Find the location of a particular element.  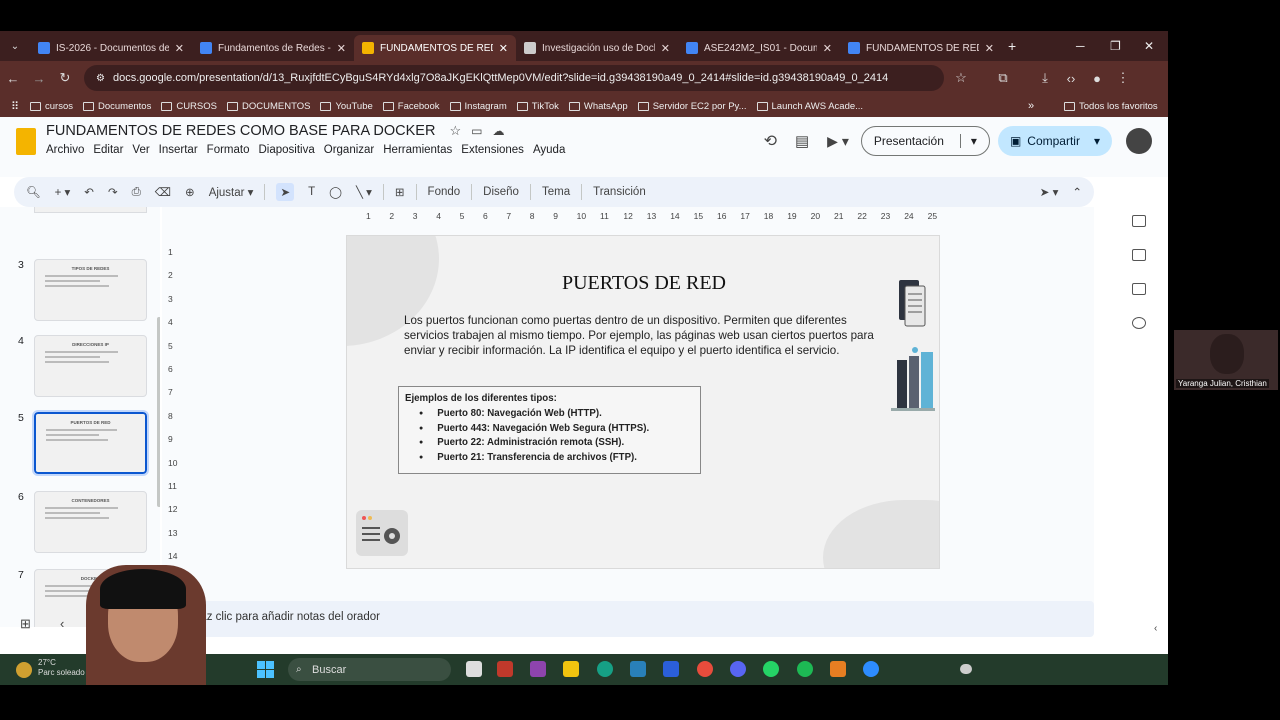

bookmark-item: TikTok is located at coordinates (537, 106).